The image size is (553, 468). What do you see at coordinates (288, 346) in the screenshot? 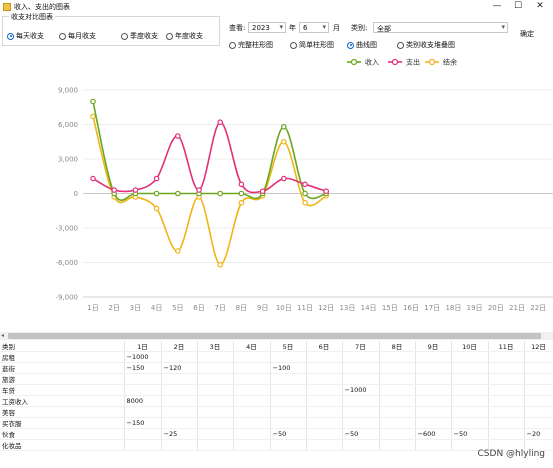
I see `column-header: 5日` at bounding box center [288, 346].